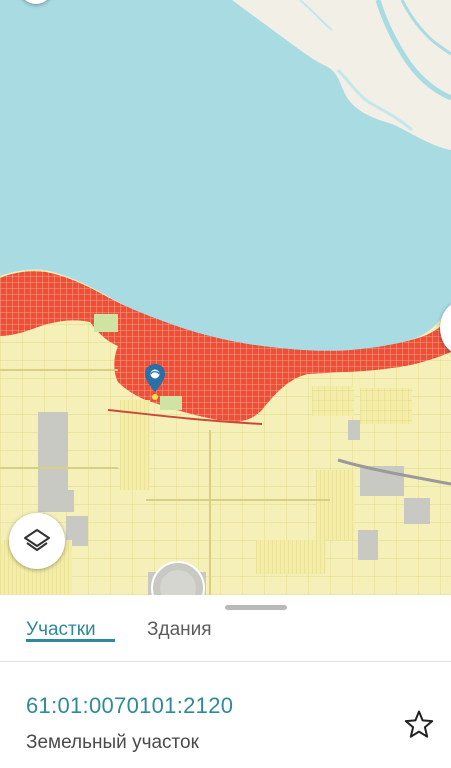 This screenshot has height=768, width=451. I want to click on location-pin-icon, so click(155, 382).